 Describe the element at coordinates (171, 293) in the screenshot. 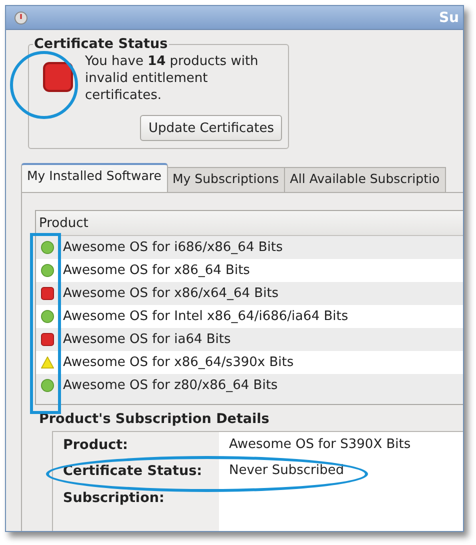

I see `product-name: Awesome OS for x86/x64_64 Bits` at that location.